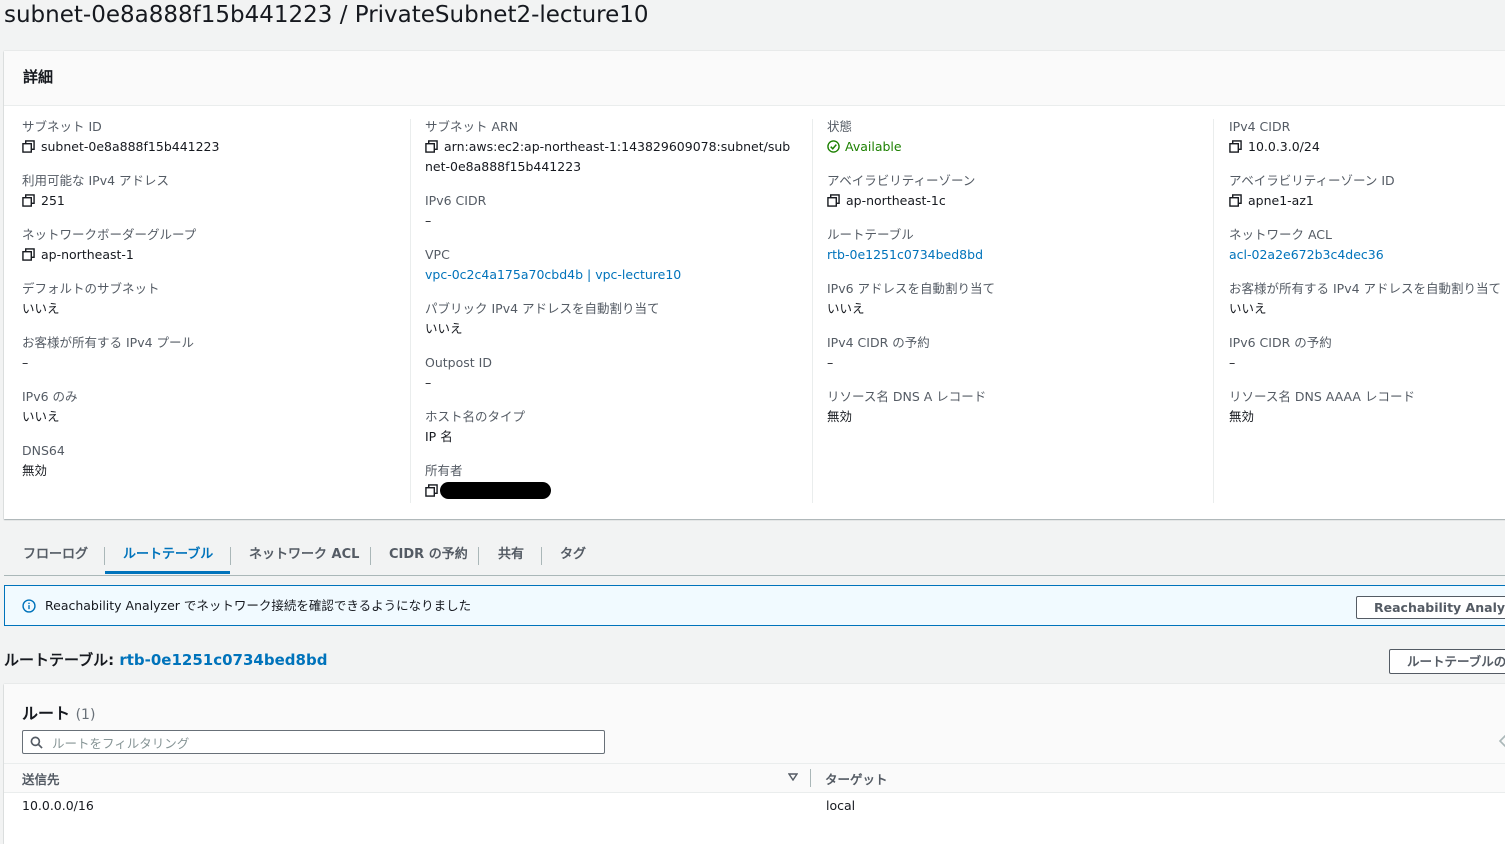 This screenshot has width=1505, height=844. Describe the element at coordinates (1367, 147) in the screenshot. I see `detail-value: 10.0.3.0/24` at that location.